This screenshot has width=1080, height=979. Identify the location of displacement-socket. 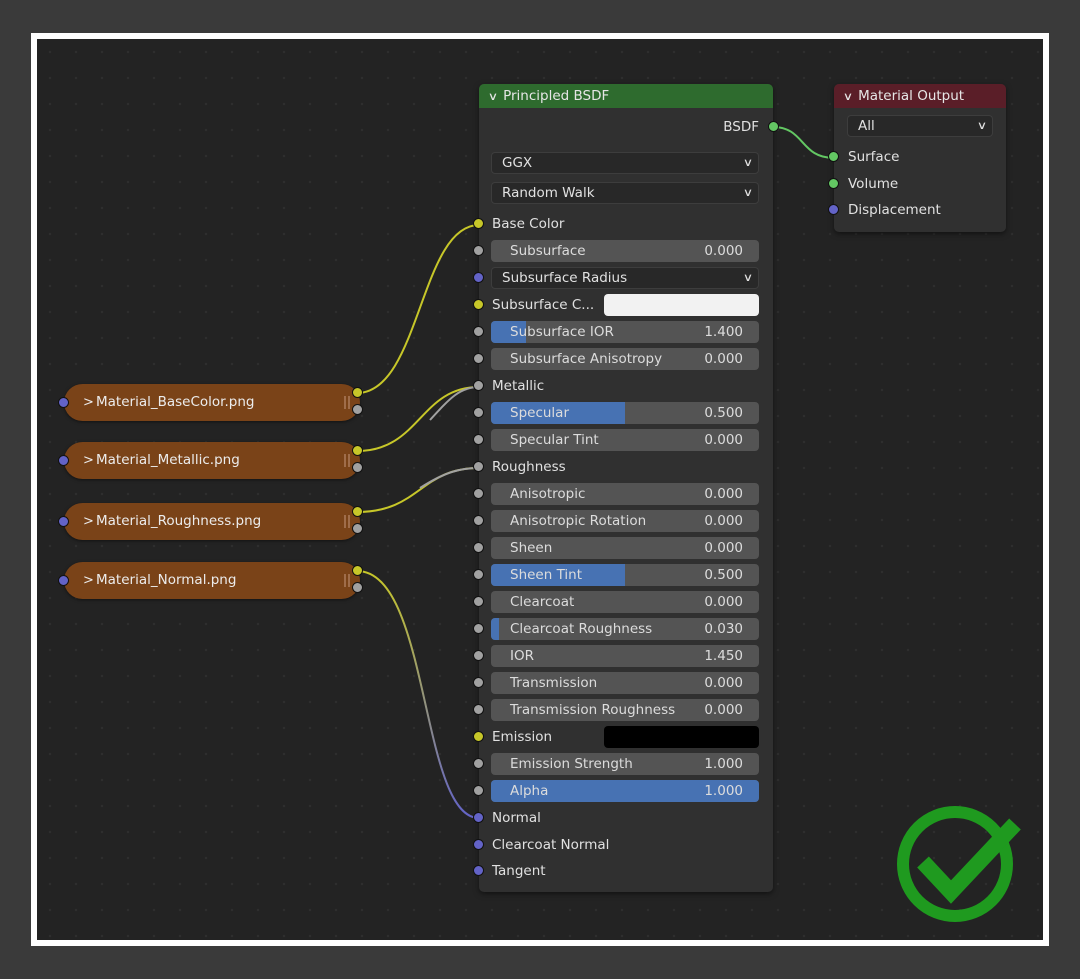
(833, 209).